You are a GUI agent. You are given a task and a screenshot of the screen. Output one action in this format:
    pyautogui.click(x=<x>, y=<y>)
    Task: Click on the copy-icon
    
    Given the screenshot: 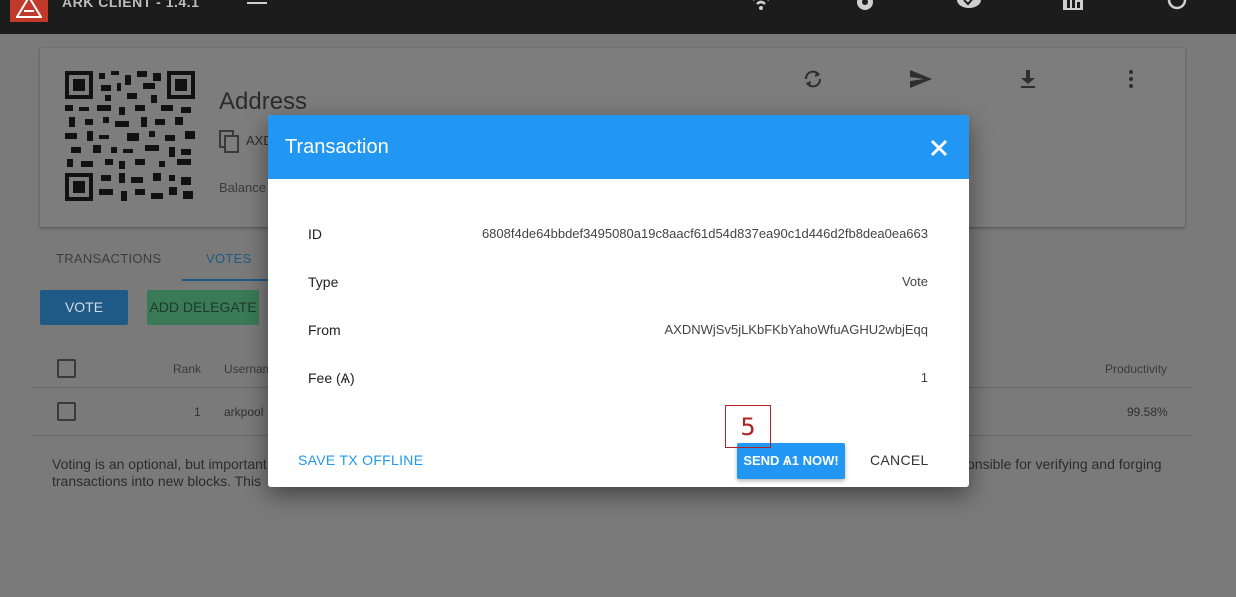 What is the action you would take?
    pyautogui.click(x=230, y=144)
    